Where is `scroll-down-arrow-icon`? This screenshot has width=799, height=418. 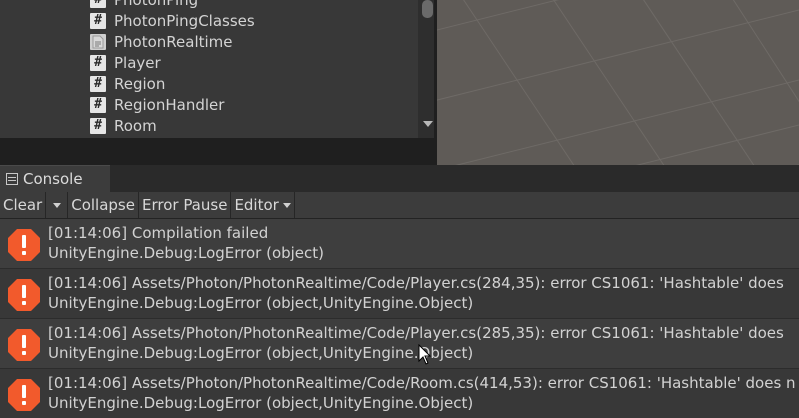 scroll-down-arrow-icon is located at coordinates (428, 124).